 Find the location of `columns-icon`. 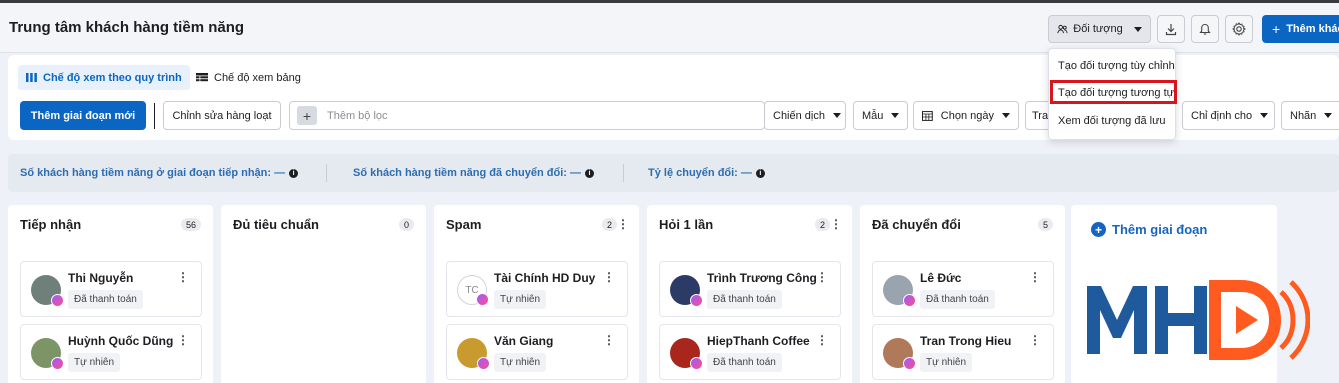

columns-icon is located at coordinates (31, 77).